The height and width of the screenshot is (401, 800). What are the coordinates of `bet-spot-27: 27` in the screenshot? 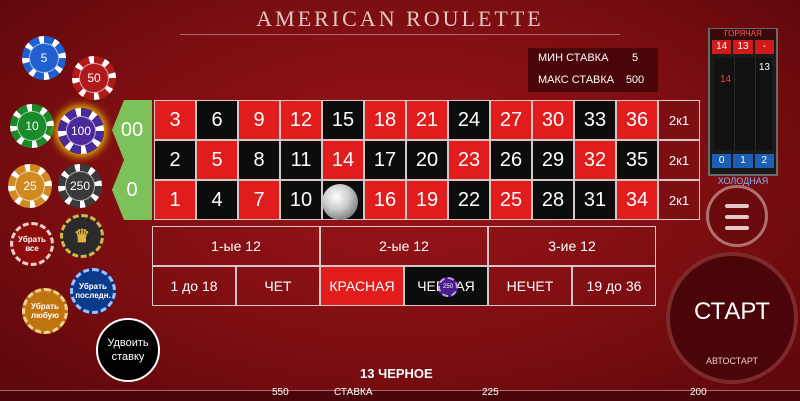 It's located at (511, 120).